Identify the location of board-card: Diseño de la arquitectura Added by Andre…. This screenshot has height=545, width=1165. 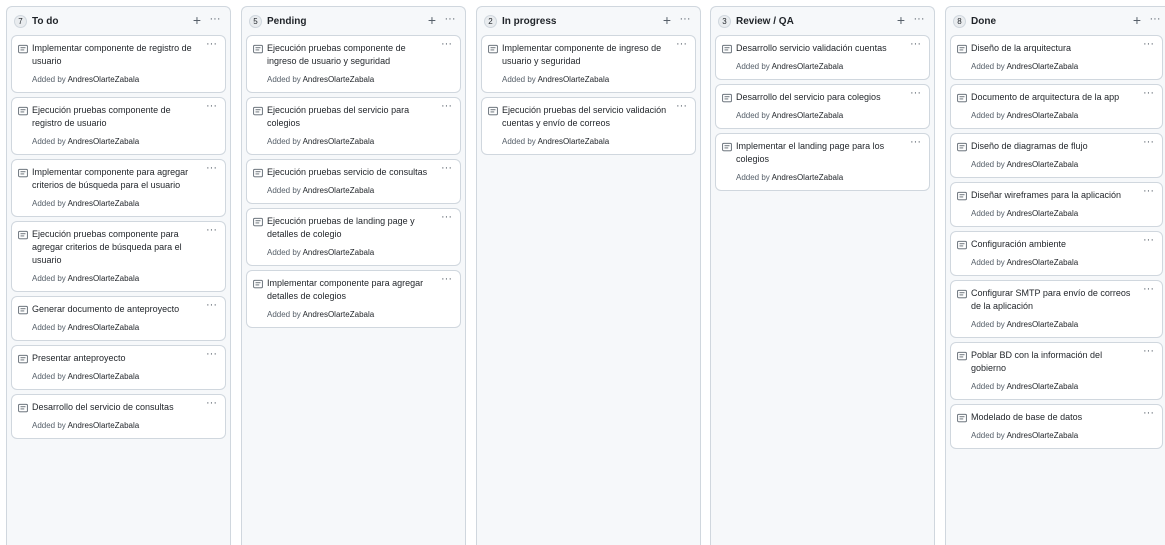
(1056, 57).